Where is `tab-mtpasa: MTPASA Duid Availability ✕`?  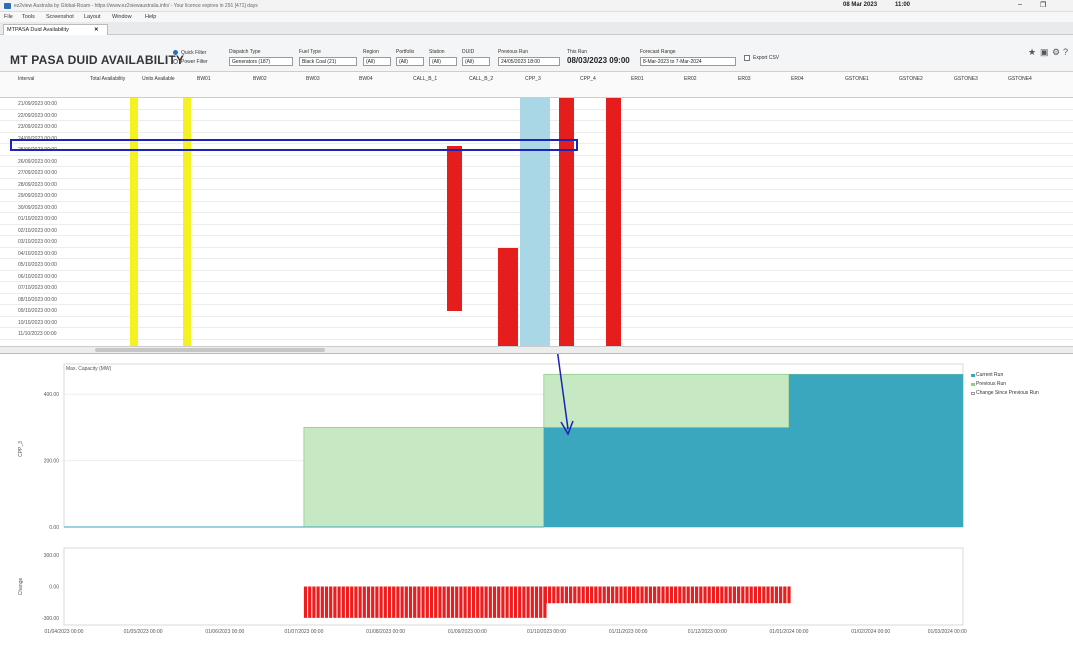
tab-mtpasa: MTPASA Duid Availability ✕ is located at coordinates (55, 29).